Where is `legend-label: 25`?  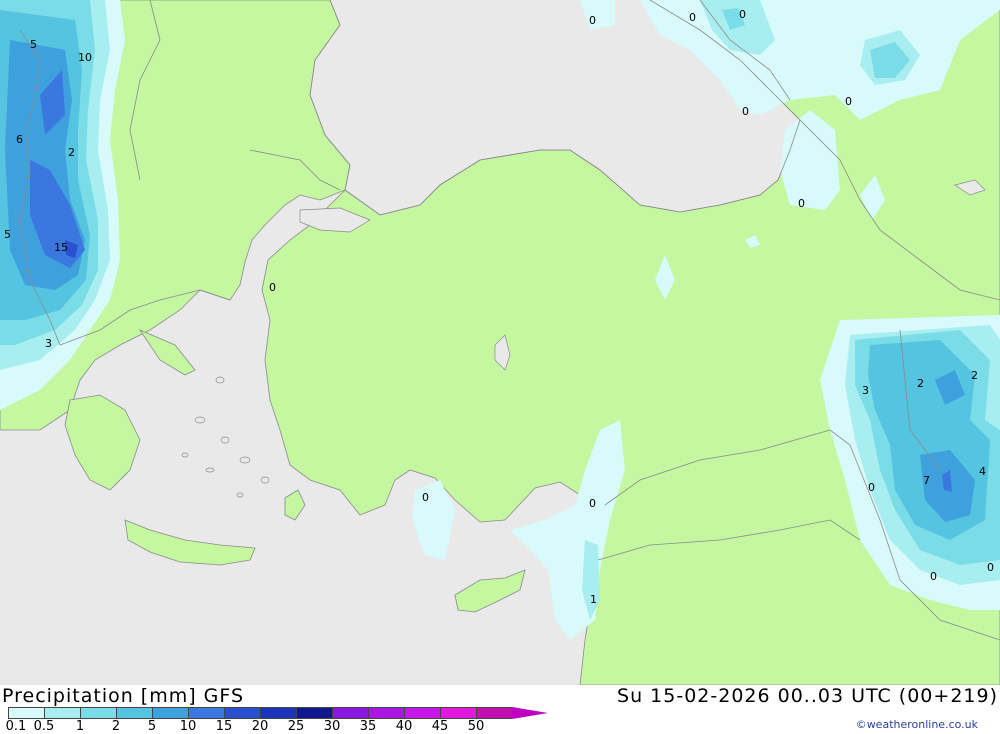
legend-label: 25 is located at coordinates (296, 726).